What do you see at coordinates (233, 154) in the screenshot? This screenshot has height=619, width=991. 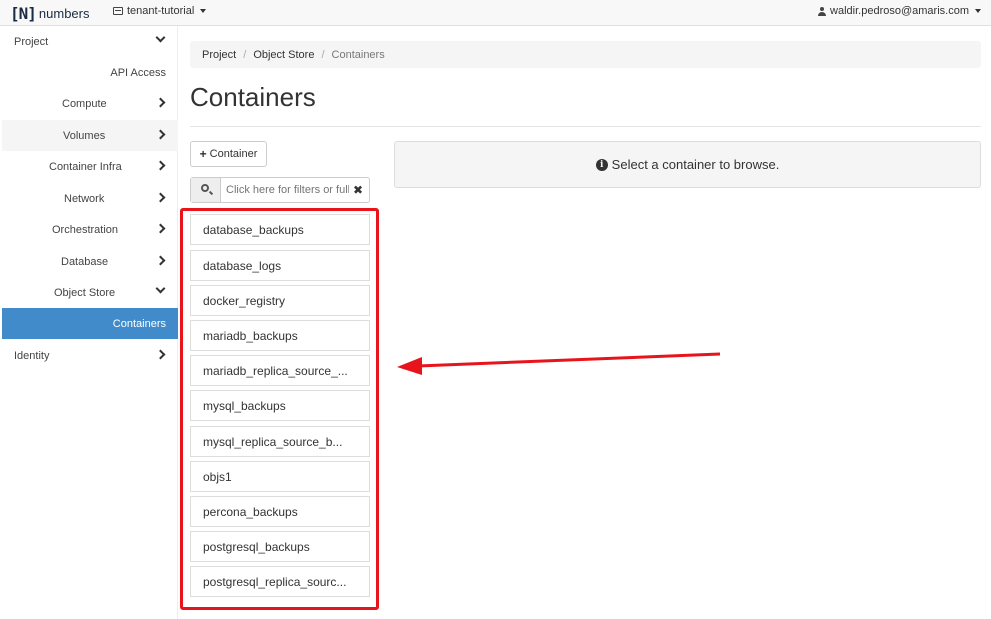 I see `add-container-label: Container` at bounding box center [233, 154].